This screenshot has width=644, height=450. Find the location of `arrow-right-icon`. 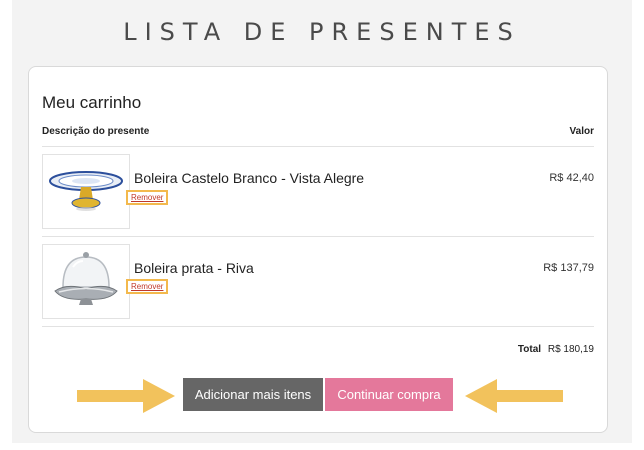

arrow-right-icon is located at coordinates (126, 396).